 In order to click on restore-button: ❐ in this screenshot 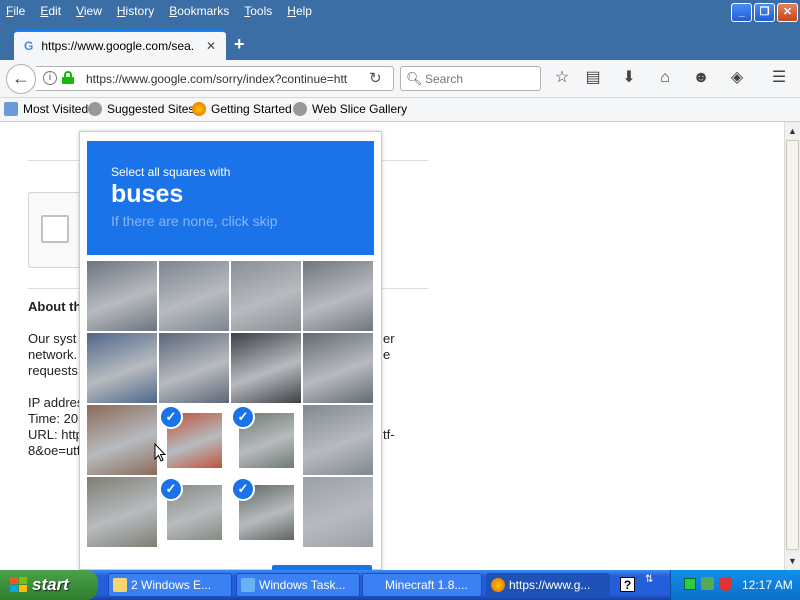, I will do `click(764, 12)`.